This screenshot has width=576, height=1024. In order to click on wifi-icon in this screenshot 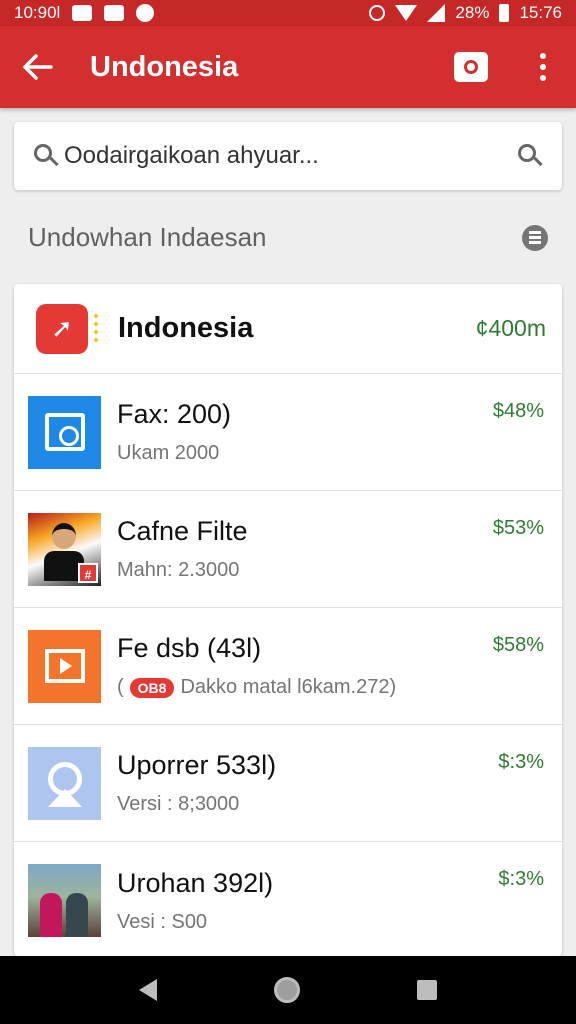, I will do `click(406, 13)`.